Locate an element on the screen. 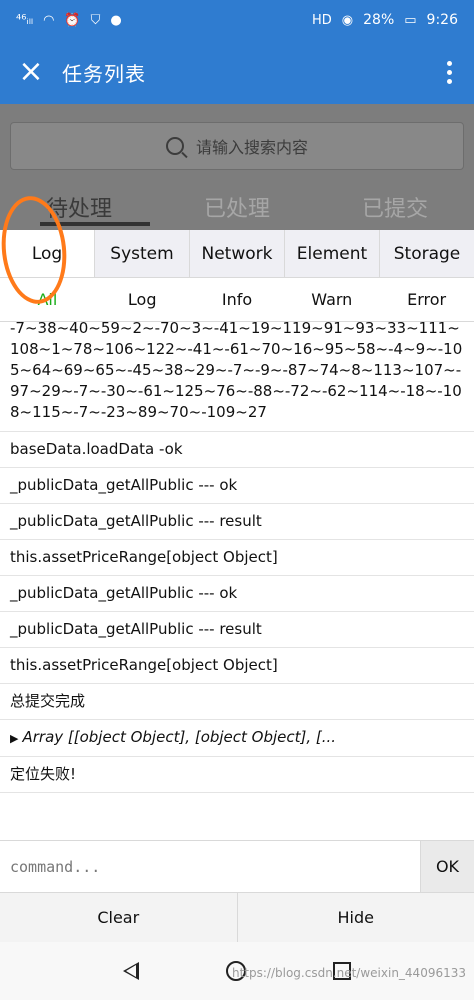 The image size is (474, 1000). tab-system: System is located at coordinates (142, 253).